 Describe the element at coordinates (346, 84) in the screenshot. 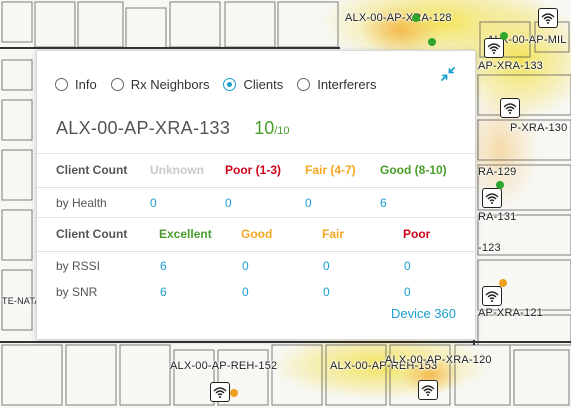

I see `tab-interferers-label: Interferers` at that location.